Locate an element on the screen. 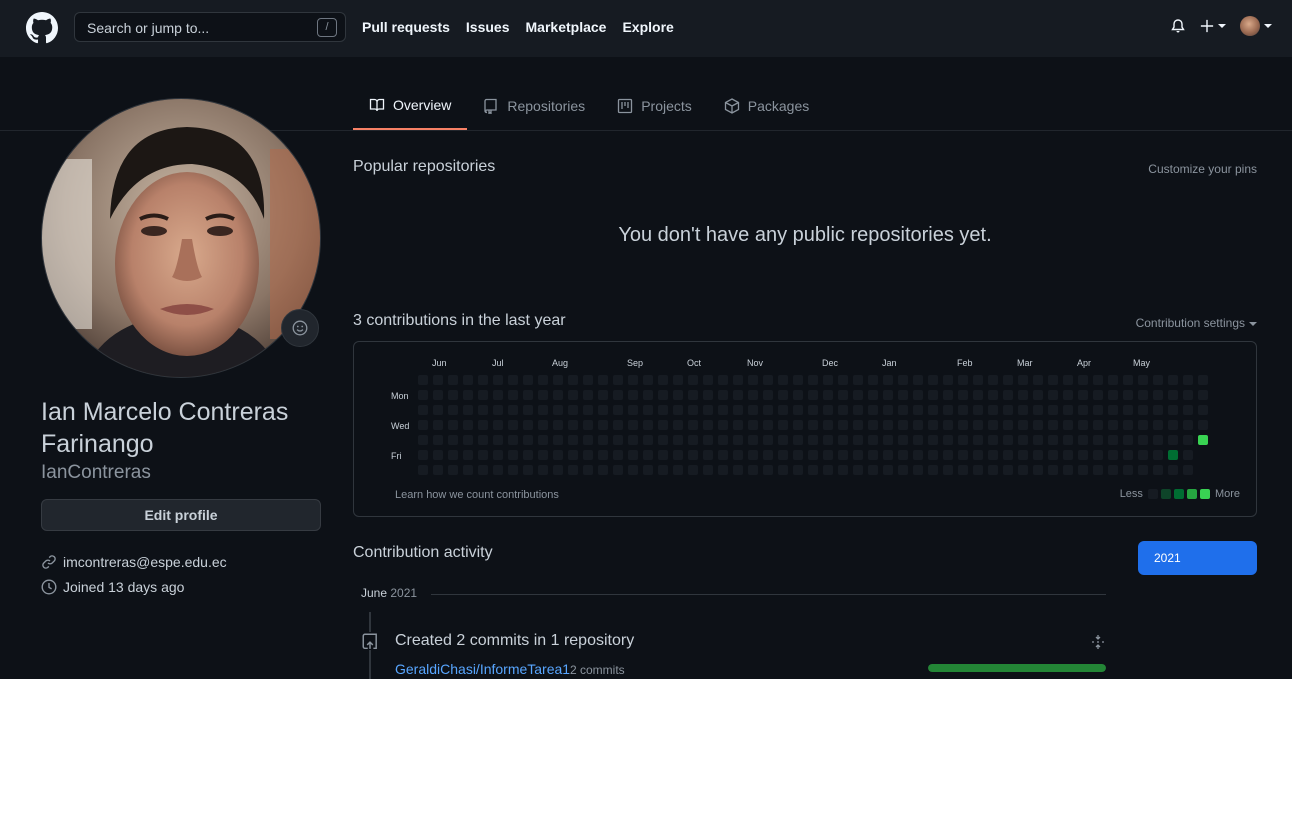 The width and height of the screenshot is (1292, 836). github-logo-icon is located at coordinates (42, 28).